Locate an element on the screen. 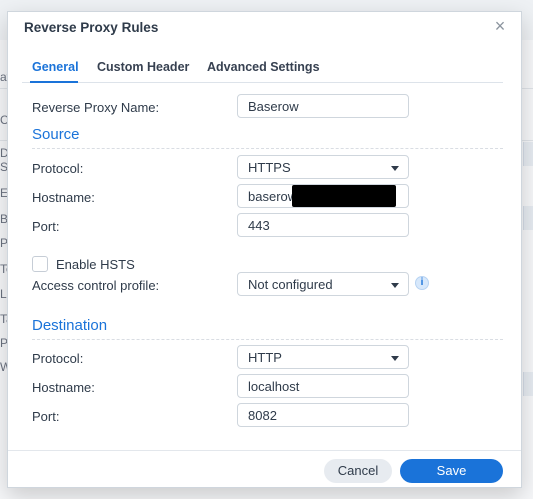  source-hostname-row: Hostname: baserow is located at coordinates (276, 197).